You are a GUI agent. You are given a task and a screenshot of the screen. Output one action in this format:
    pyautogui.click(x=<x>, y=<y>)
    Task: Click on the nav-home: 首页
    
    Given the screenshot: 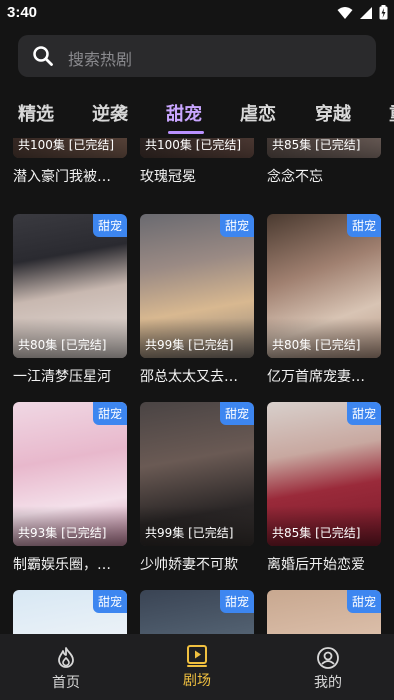 What is the action you would take?
    pyautogui.click(x=66, y=669)
    